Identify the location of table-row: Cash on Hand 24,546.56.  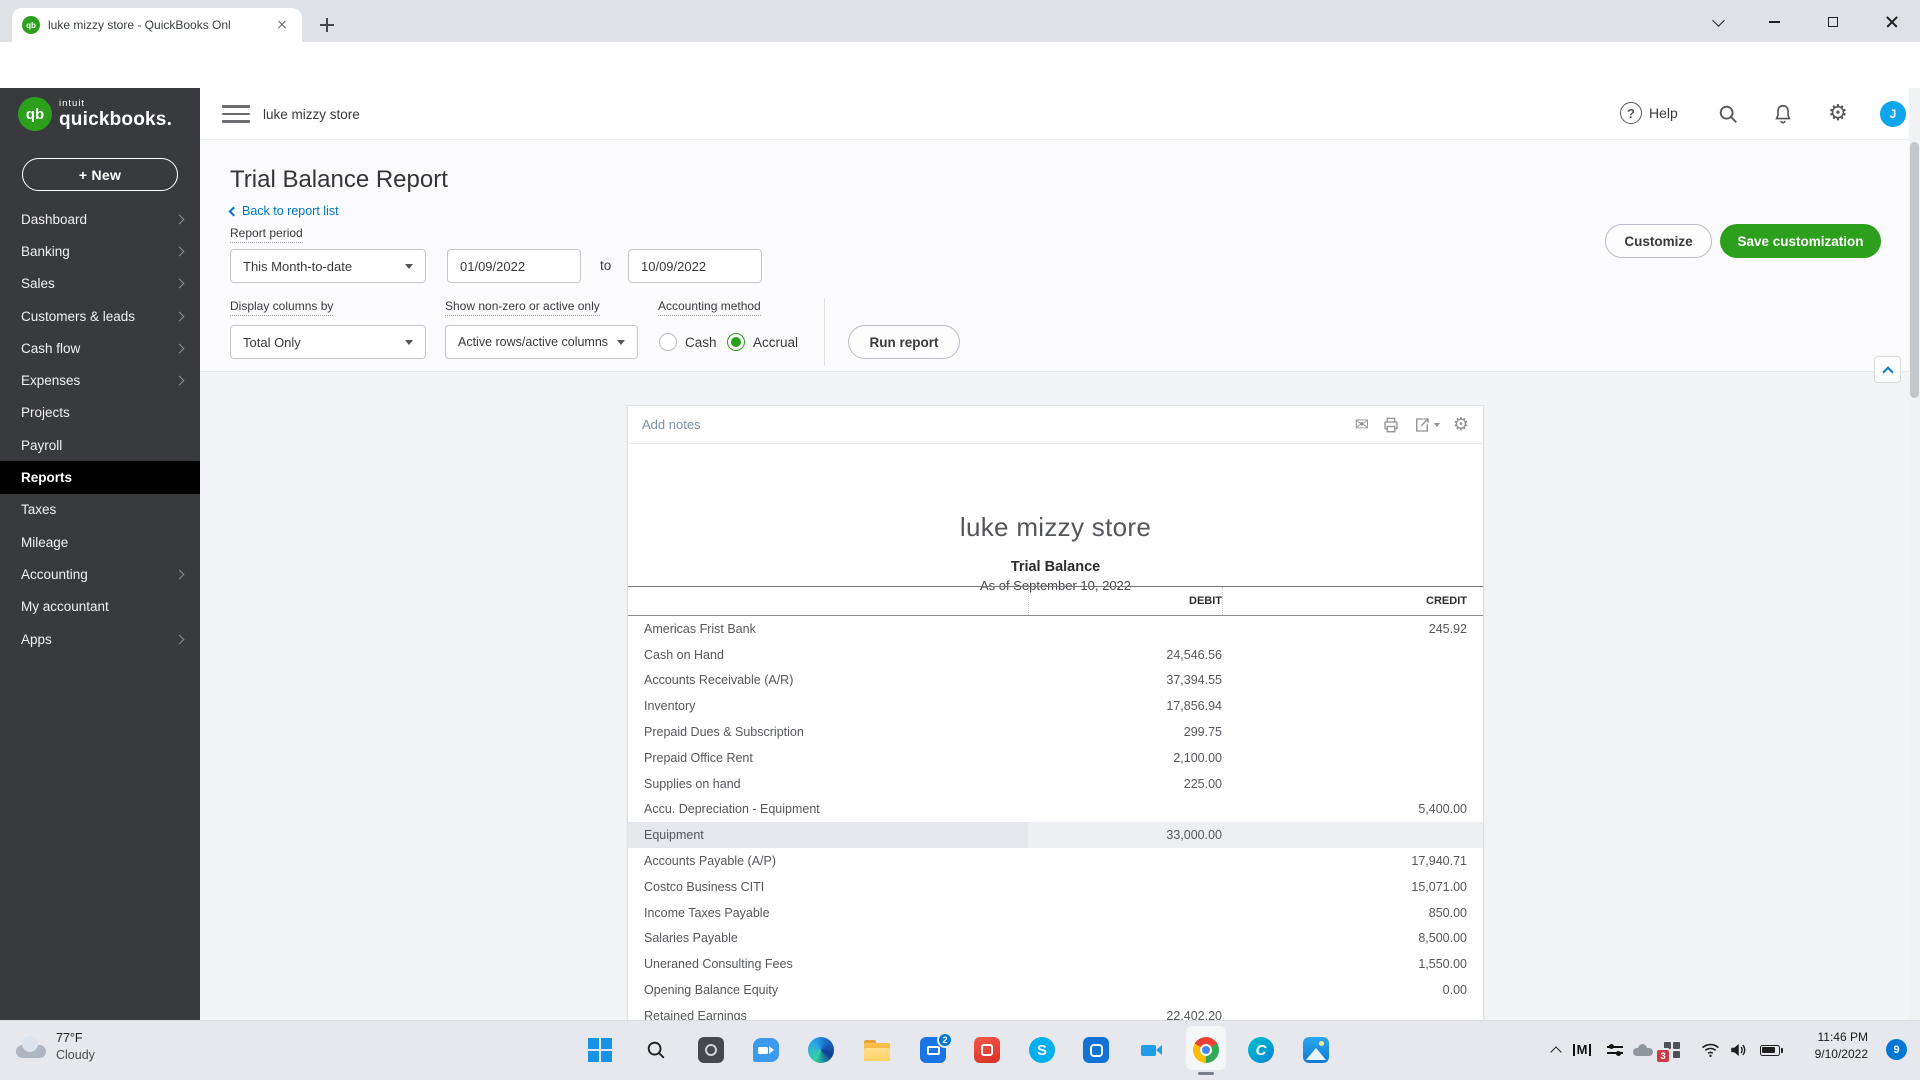
(1055, 655).